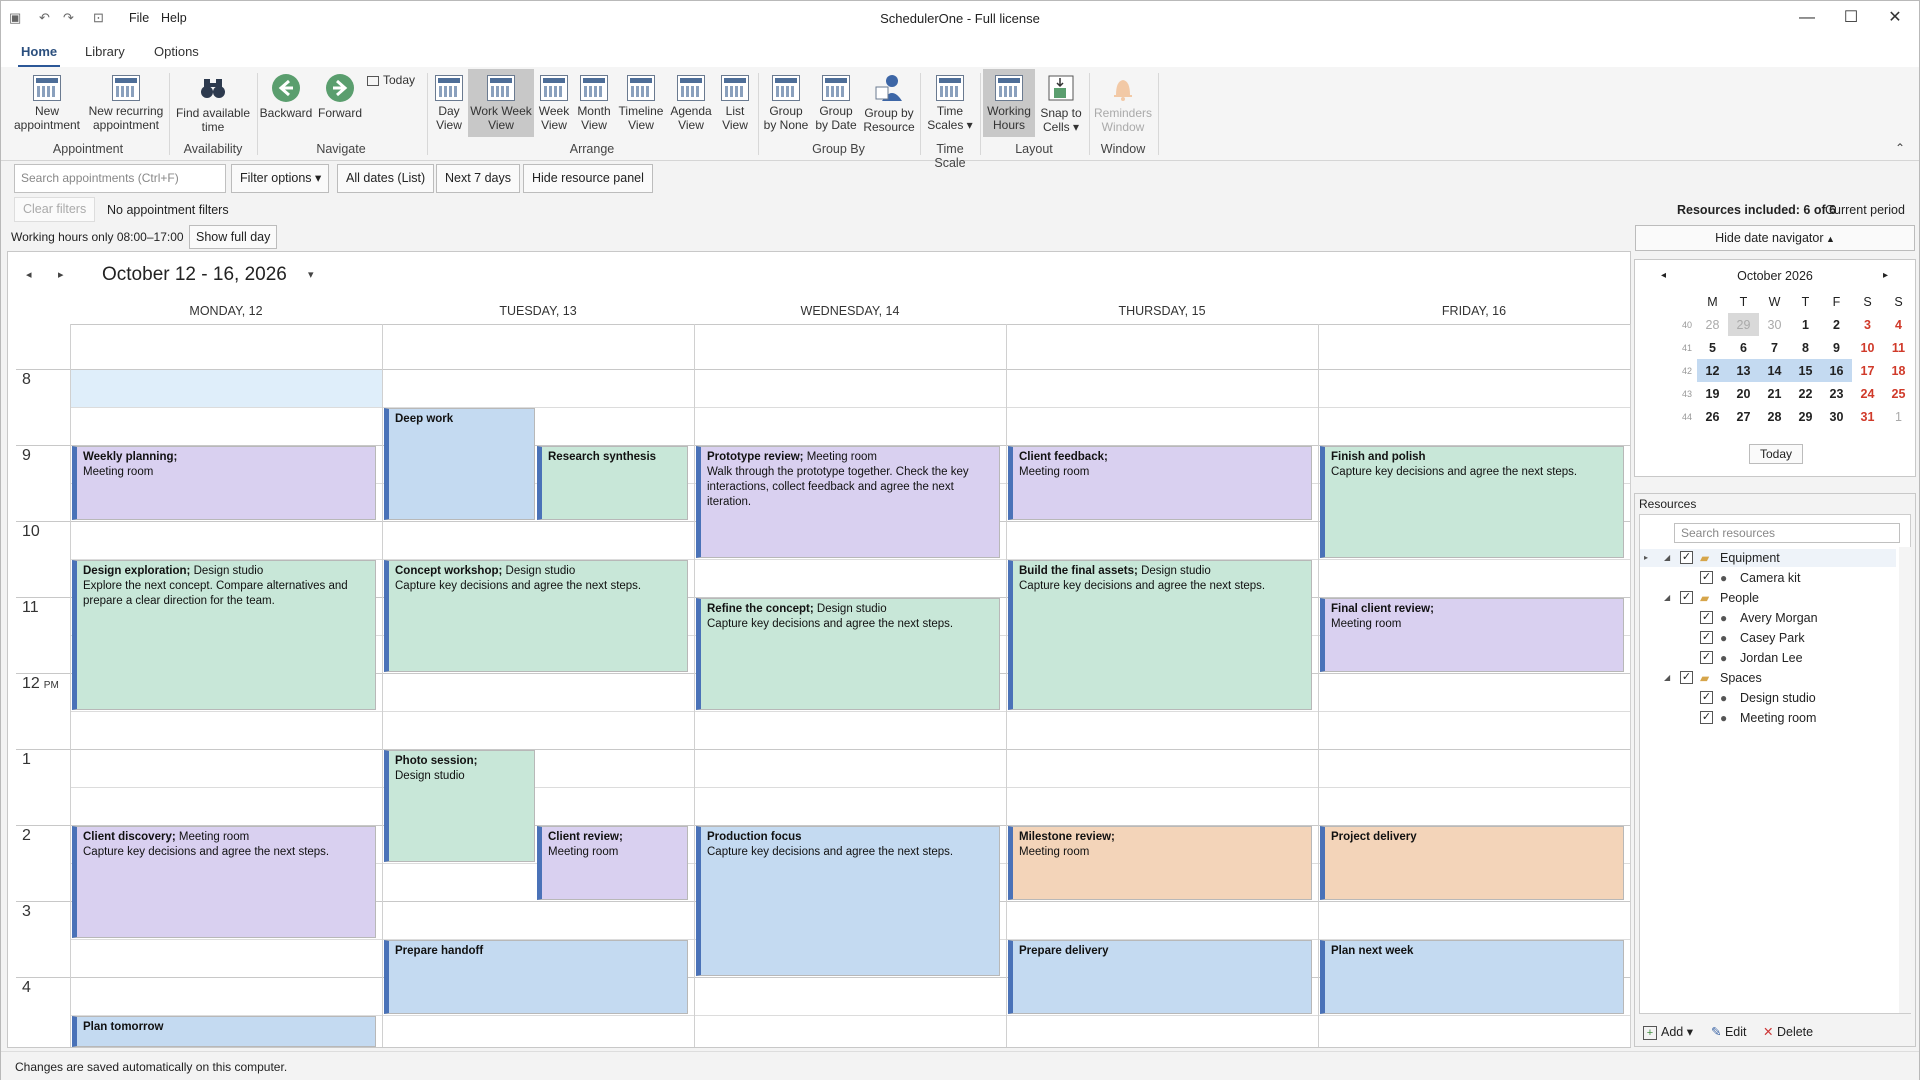  What do you see at coordinates (889, 101) in the screenshot?
I see `group-by-resource-button: Group by Resource` at bounding box center [889, 101].